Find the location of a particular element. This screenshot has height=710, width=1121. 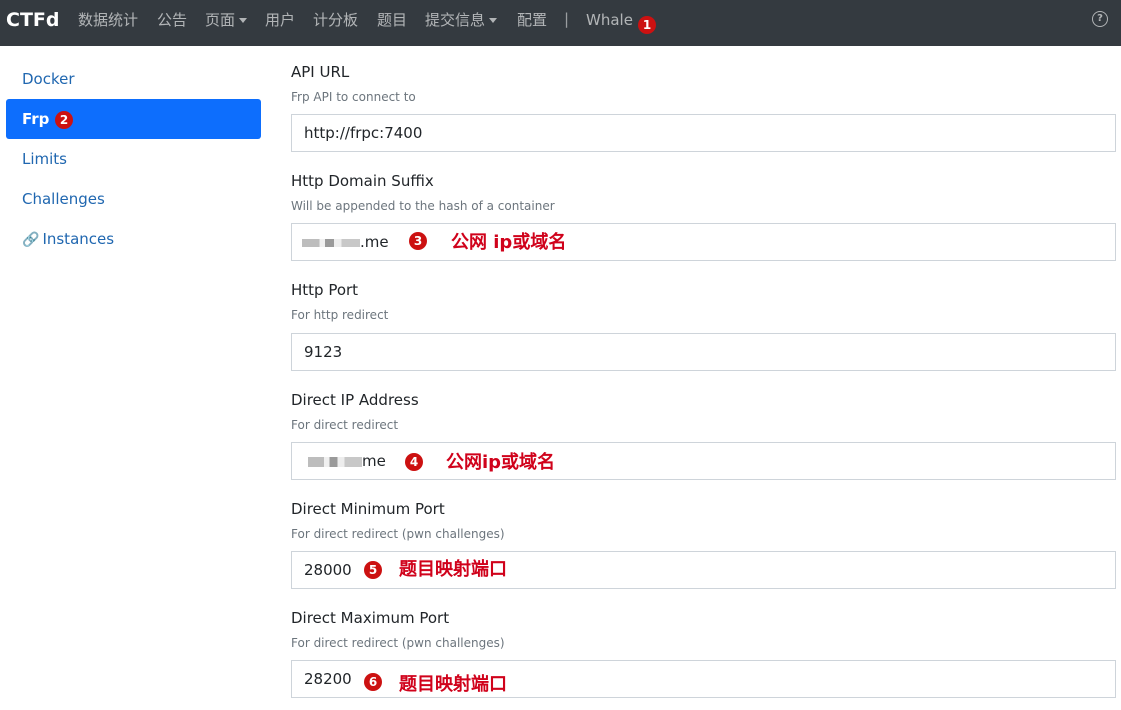

annotation-badge-2: 2 is located at coordinates (64, 120).